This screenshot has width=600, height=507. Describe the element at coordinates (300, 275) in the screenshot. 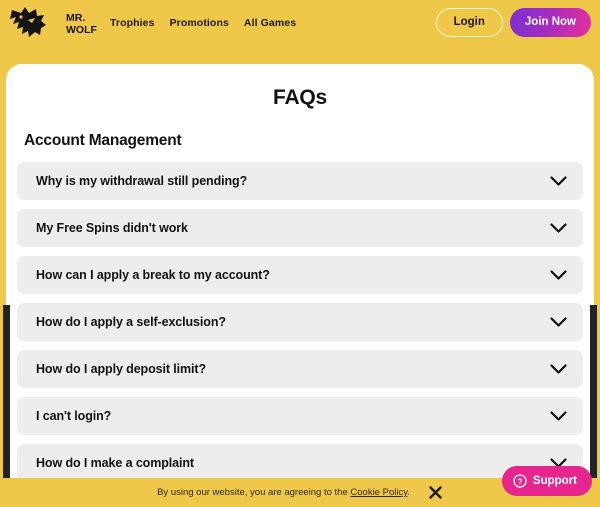

I see `faq-item: How can I apply a break to my account?` at that location.